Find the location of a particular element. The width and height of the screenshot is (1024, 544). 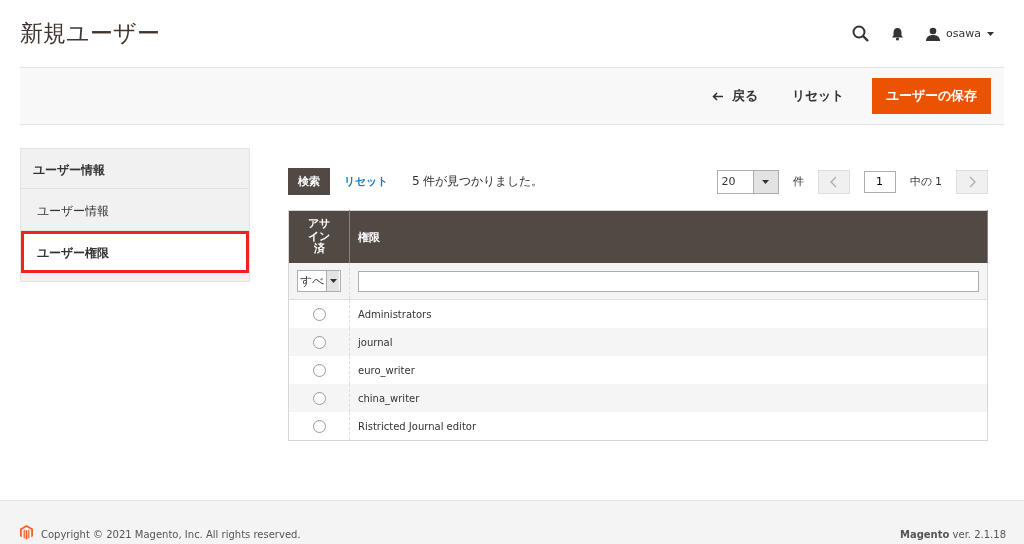

chevron-left-icon is located at coordinates (833, 181).